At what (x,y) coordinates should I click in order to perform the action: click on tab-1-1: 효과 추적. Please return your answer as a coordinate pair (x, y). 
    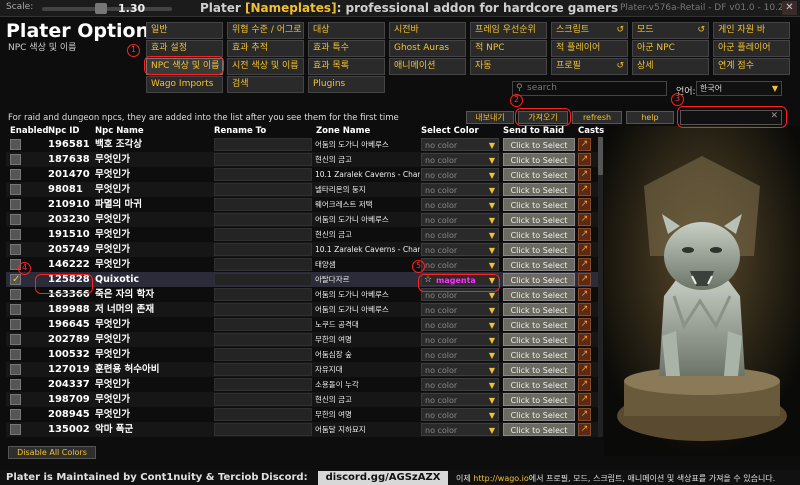
    Looking at the image, I should click on (265, 48).